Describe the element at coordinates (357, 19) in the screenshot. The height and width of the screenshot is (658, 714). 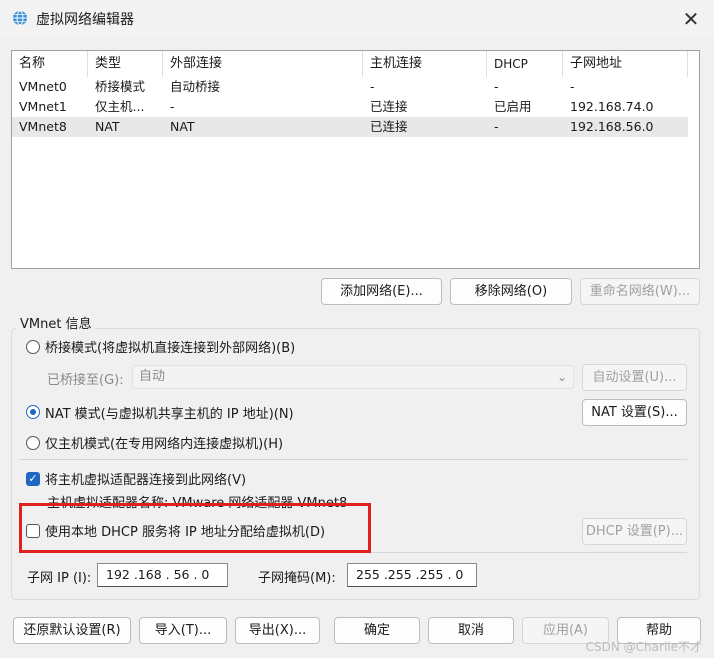
I see `title-bar: 虚拟网络编辑器 ✕` at that location.